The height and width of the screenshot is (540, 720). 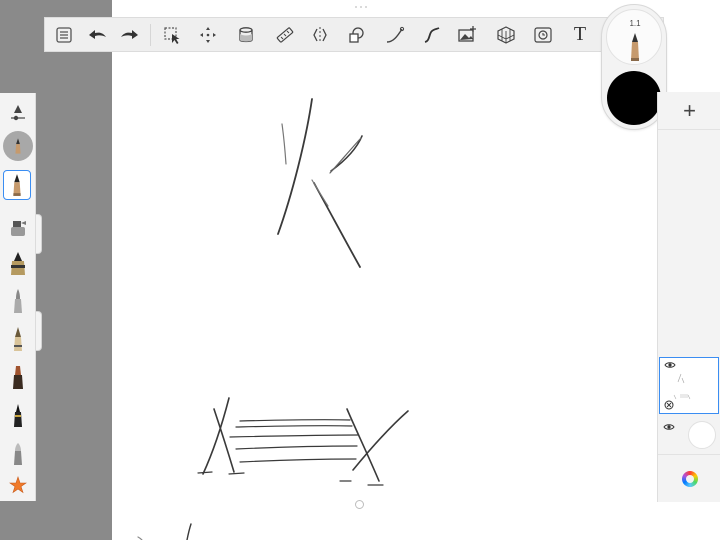 I want to click on brush-size-label: 1.1, so click(x=635, y=23).